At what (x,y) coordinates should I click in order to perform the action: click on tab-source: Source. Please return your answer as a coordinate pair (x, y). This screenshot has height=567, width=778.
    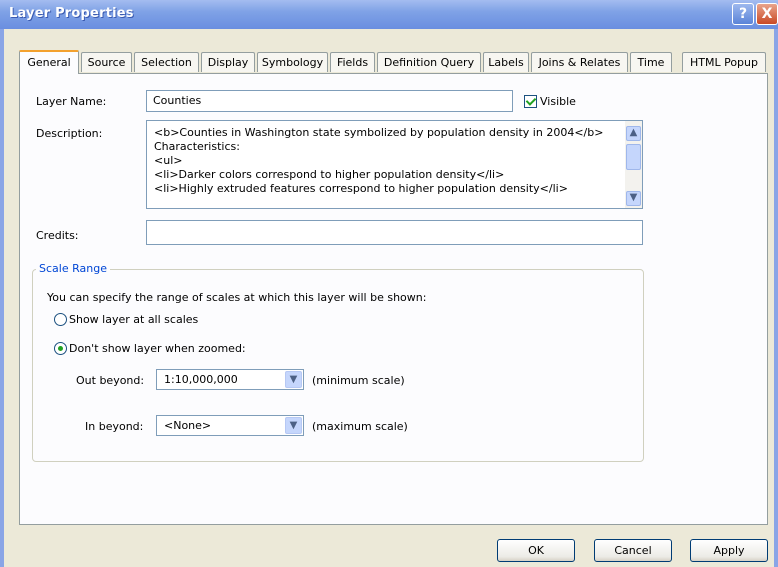
    Looking at the image, I should click on (106, 62).